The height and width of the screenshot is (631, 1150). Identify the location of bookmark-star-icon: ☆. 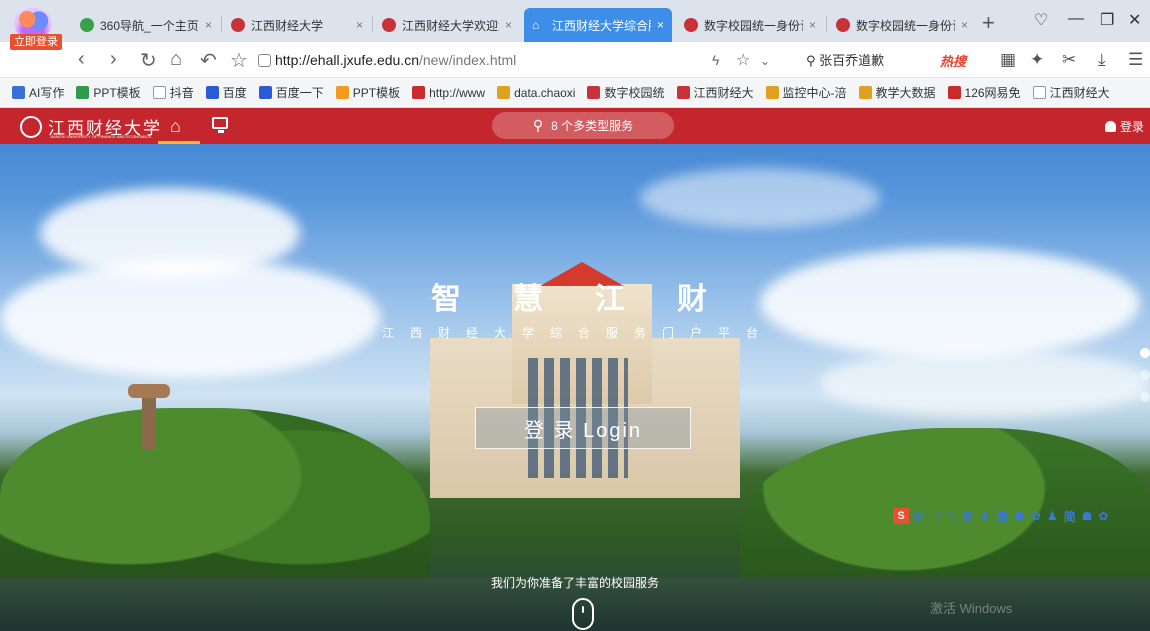
(239, 60).